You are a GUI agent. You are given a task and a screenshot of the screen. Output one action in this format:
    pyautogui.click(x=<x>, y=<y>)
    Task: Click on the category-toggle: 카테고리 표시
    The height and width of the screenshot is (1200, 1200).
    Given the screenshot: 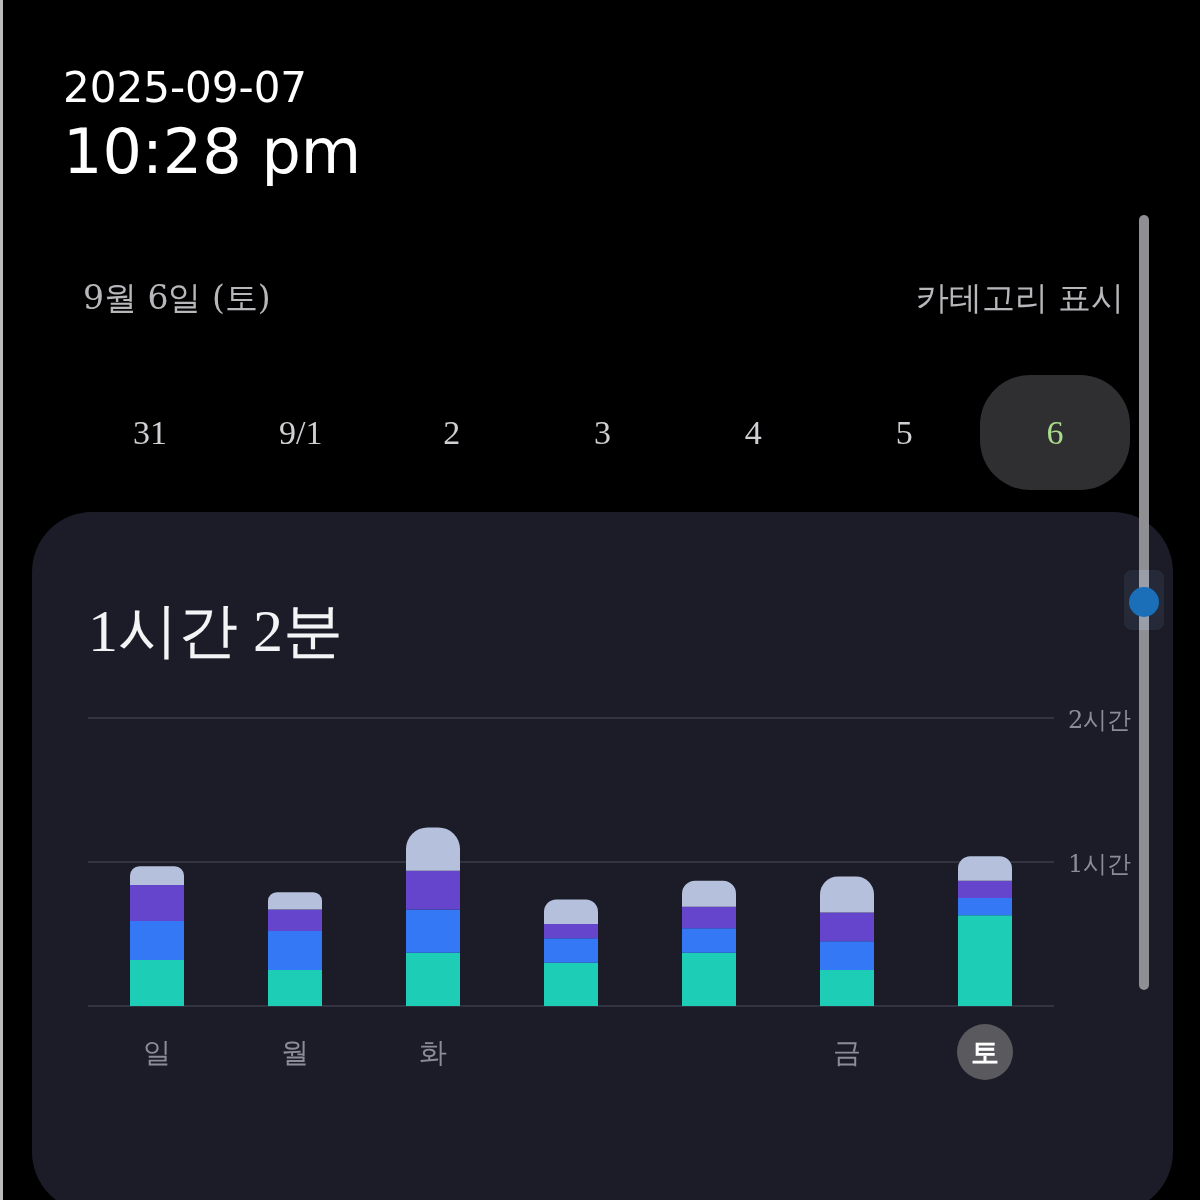 What is the action you would take?
    pyautogui.click(x=1019, y=298)
    